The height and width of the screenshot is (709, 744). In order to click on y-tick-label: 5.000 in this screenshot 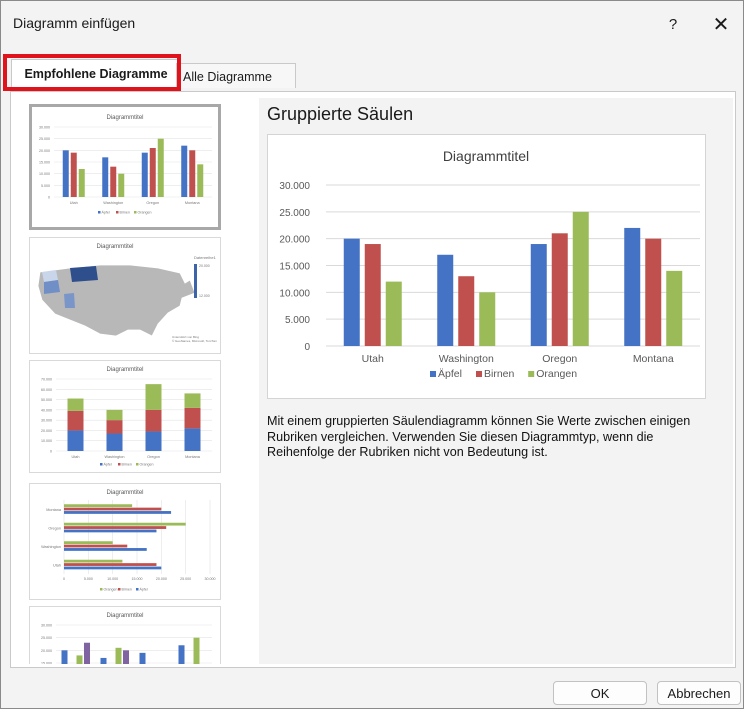, I will do `click(297, 320)`.